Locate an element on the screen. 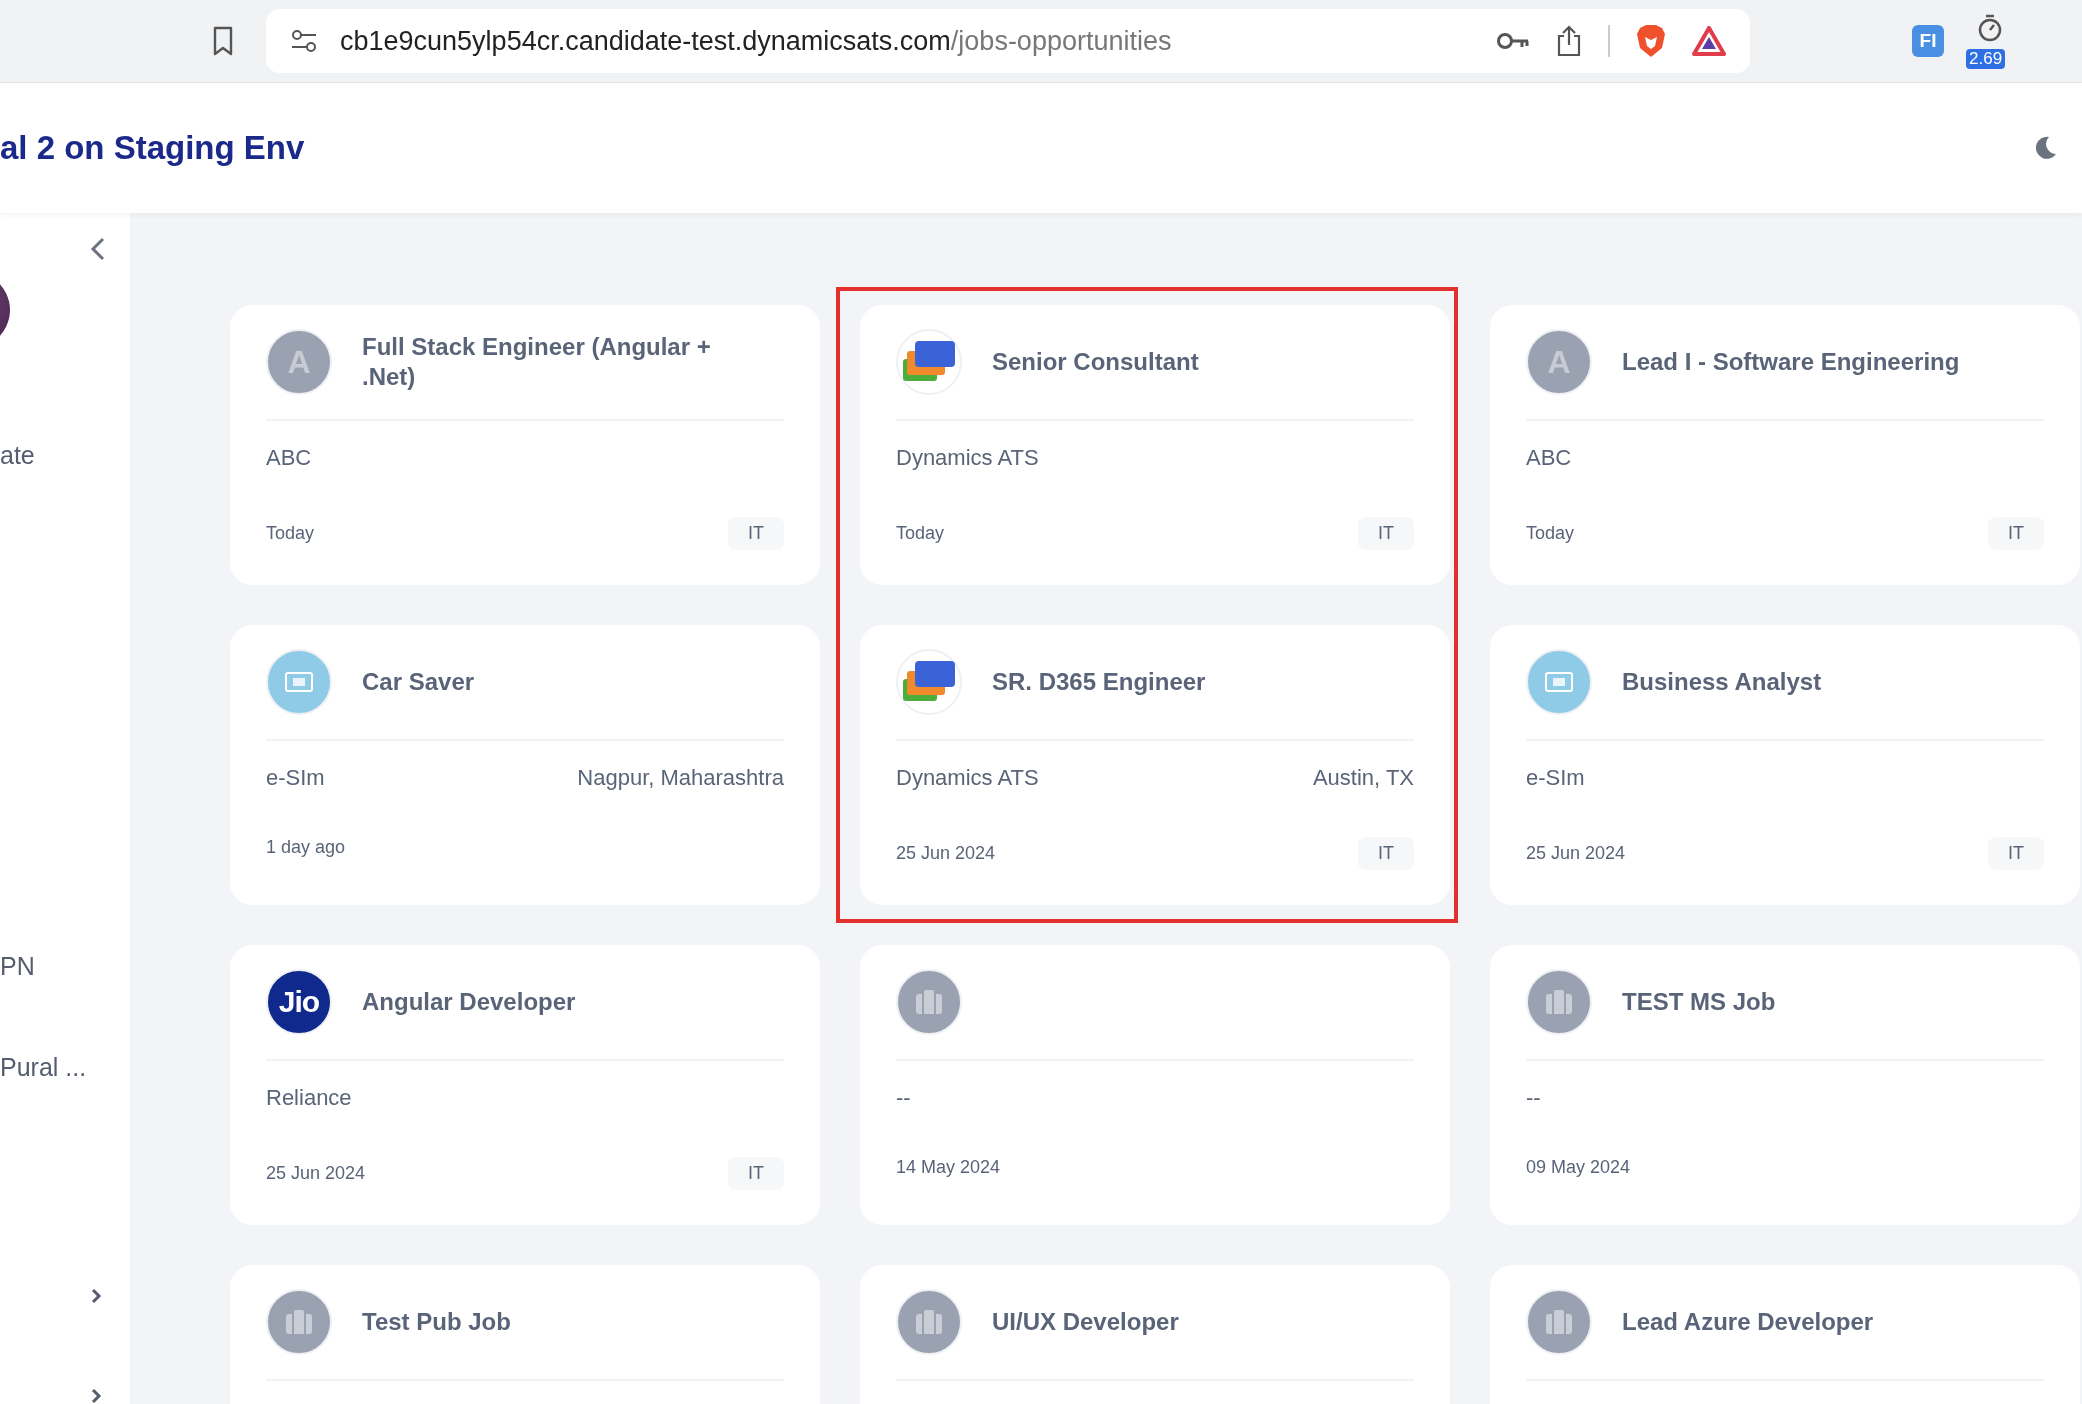 The height and width of the screenshot is (1404, 2082). extension-icon: FI is located at coordinates (1928, 41).